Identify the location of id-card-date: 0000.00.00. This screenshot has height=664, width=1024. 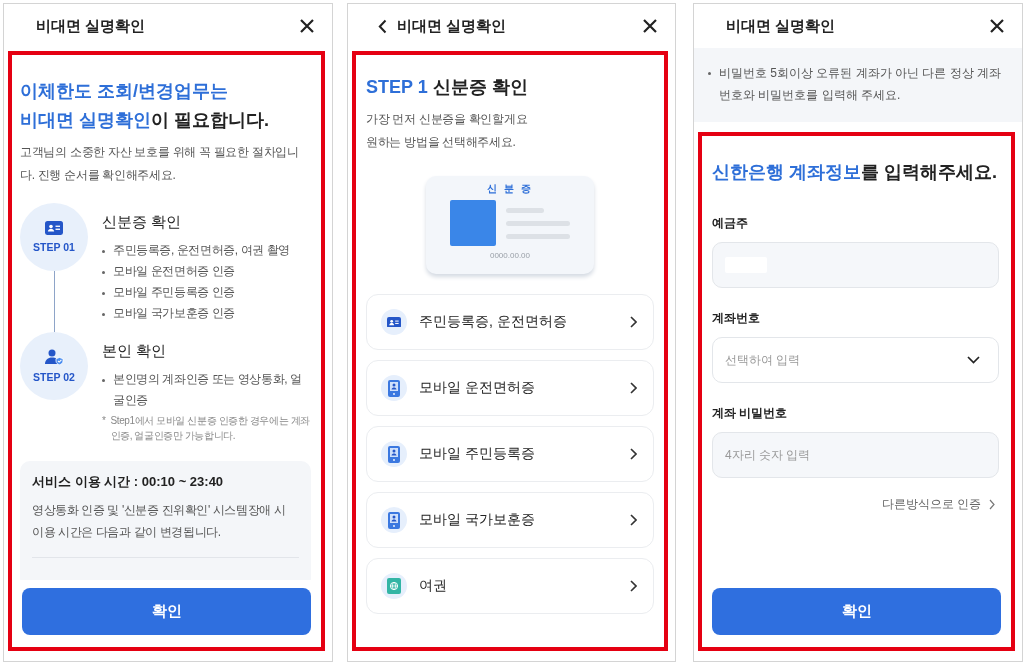
(509, 255).